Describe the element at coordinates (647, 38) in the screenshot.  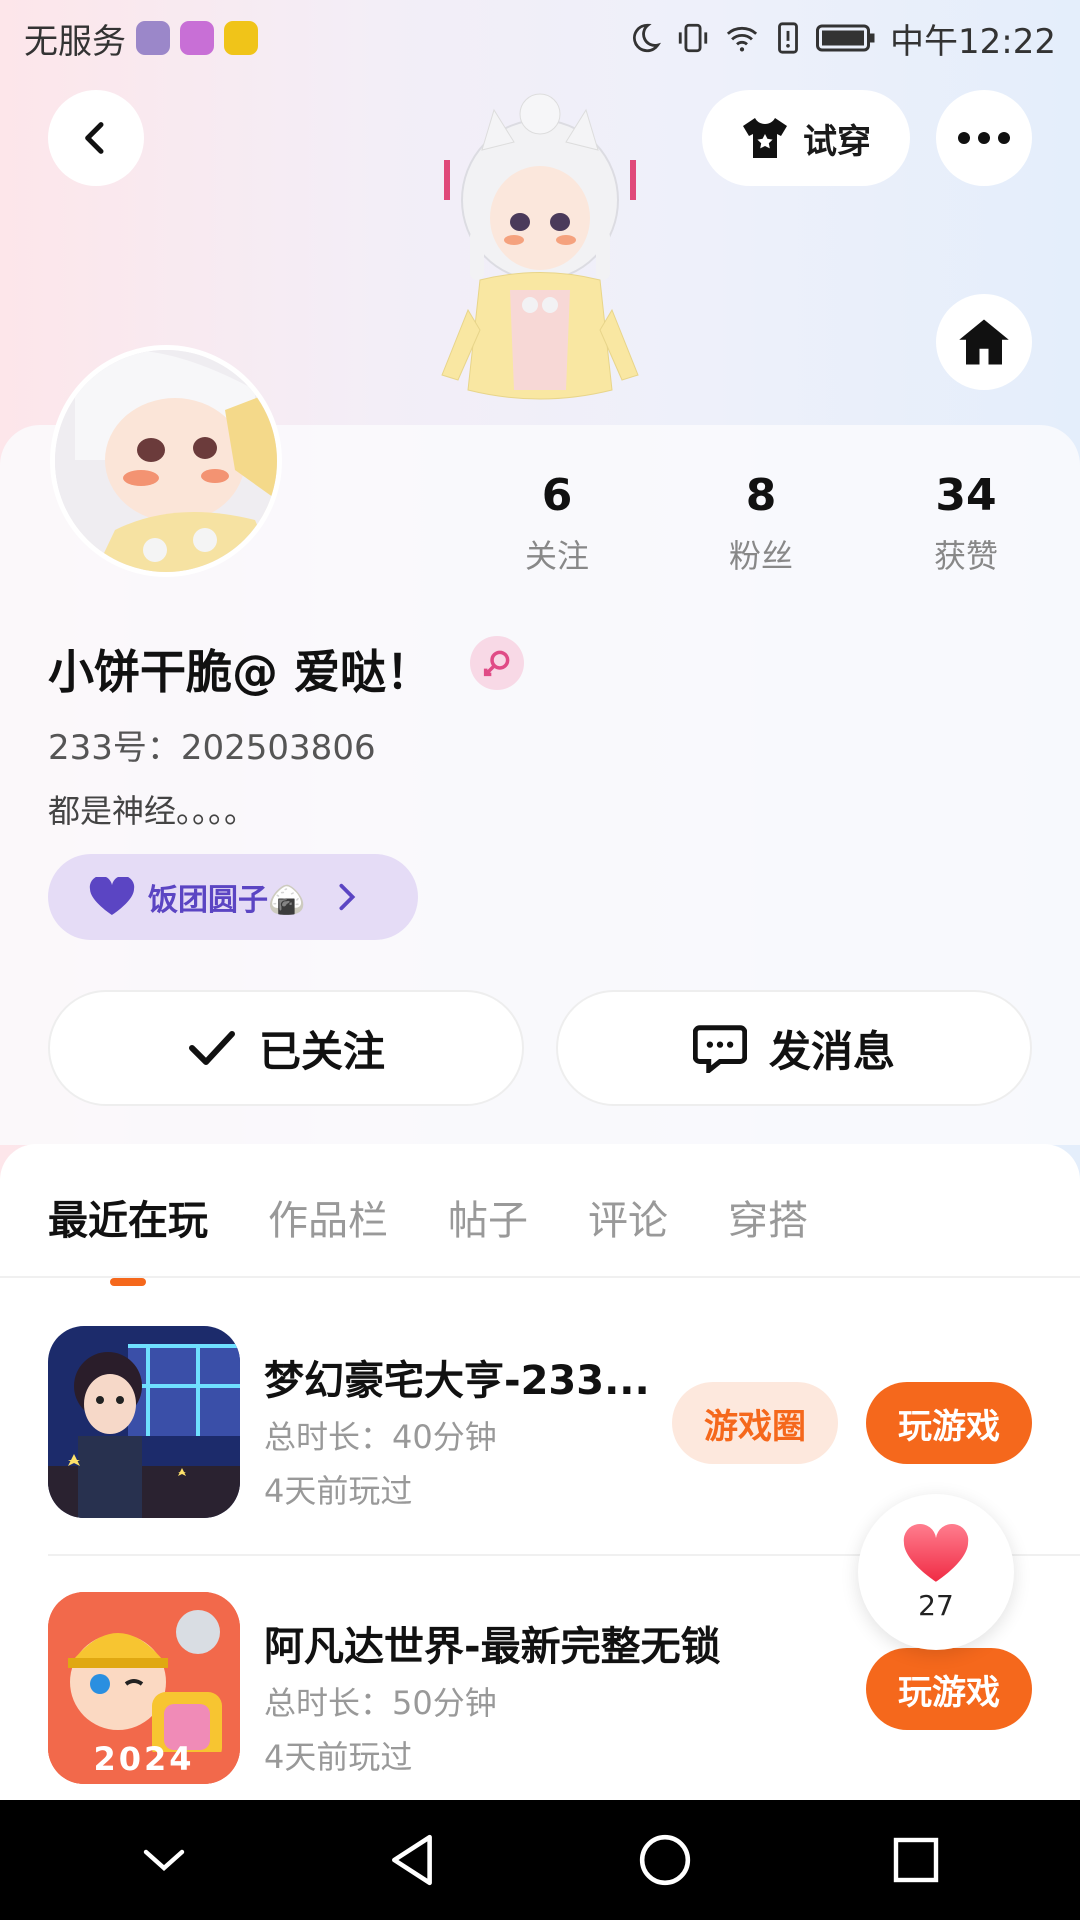
I see `moon-icon` at that location.